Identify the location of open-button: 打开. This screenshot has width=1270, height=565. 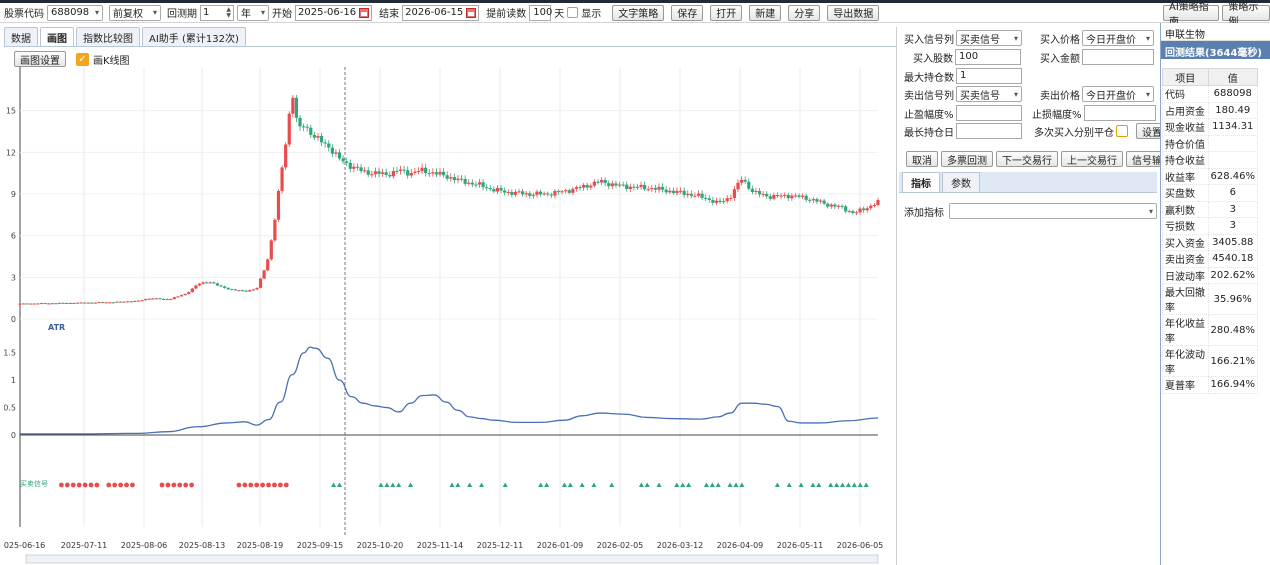
(726, 12).